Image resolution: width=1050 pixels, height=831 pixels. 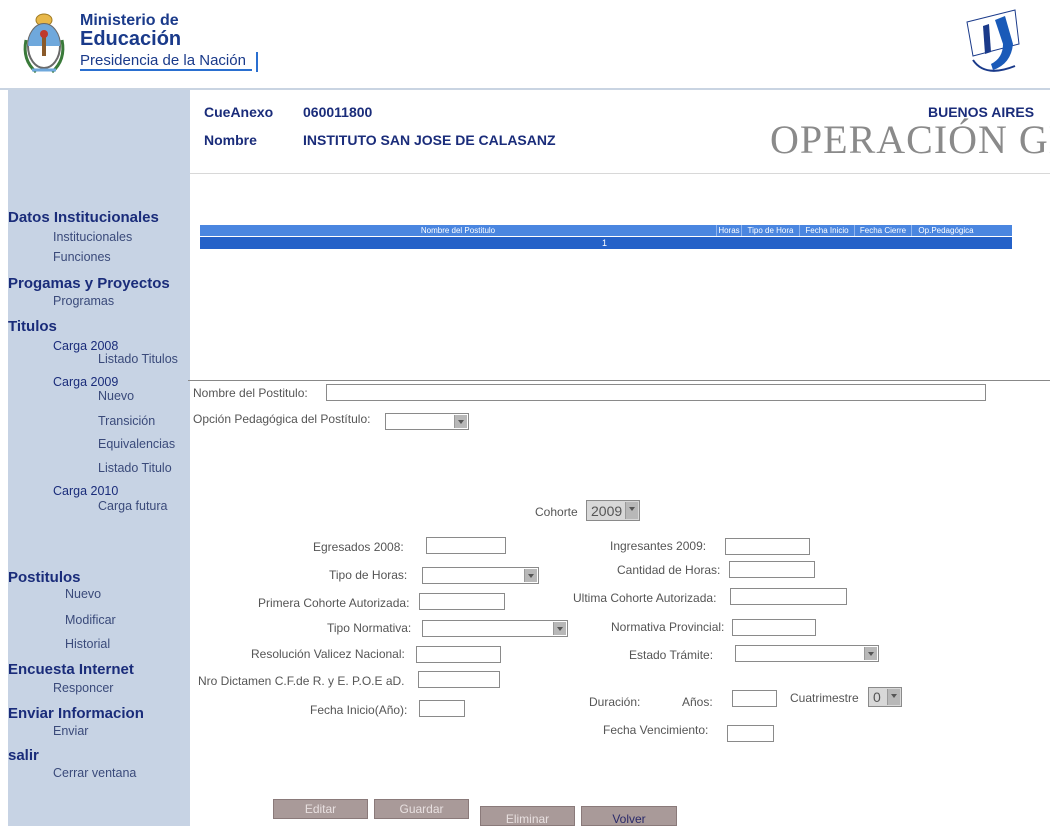 I want to click on sidebar-item-cerrar-ventana: Cerrar ventana, so click(x=94, y=773).